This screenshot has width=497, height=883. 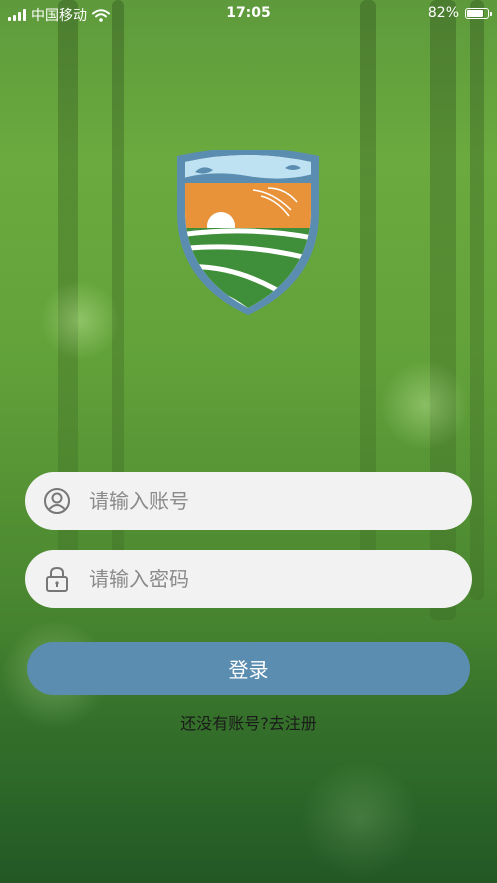 I want to click on password-field, so click(x=248, y=579).